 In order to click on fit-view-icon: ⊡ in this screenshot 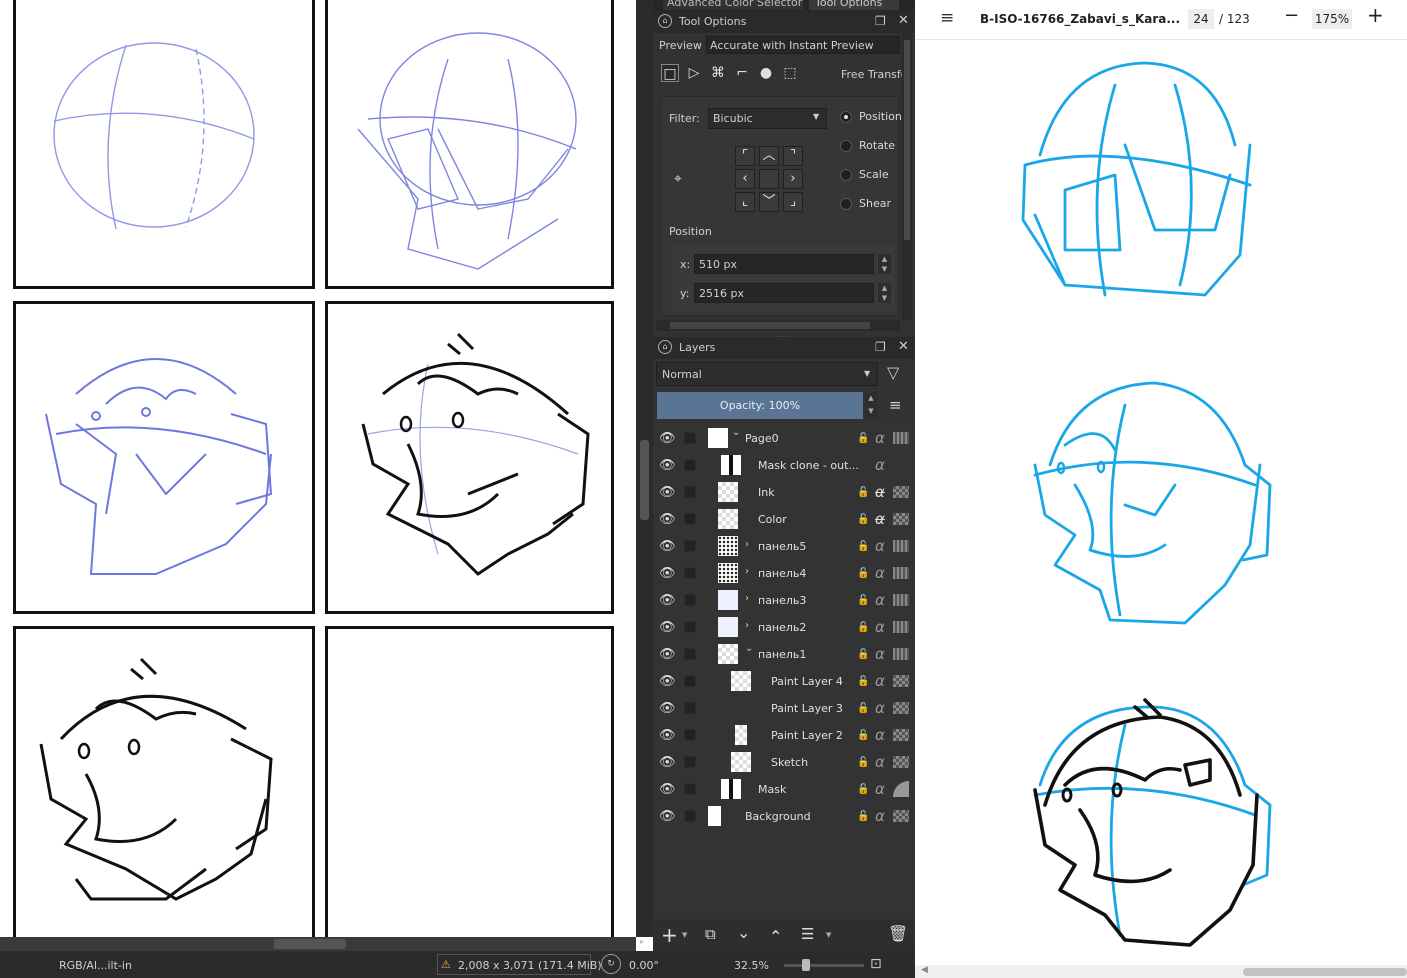, I will do `click(876, 964)`.